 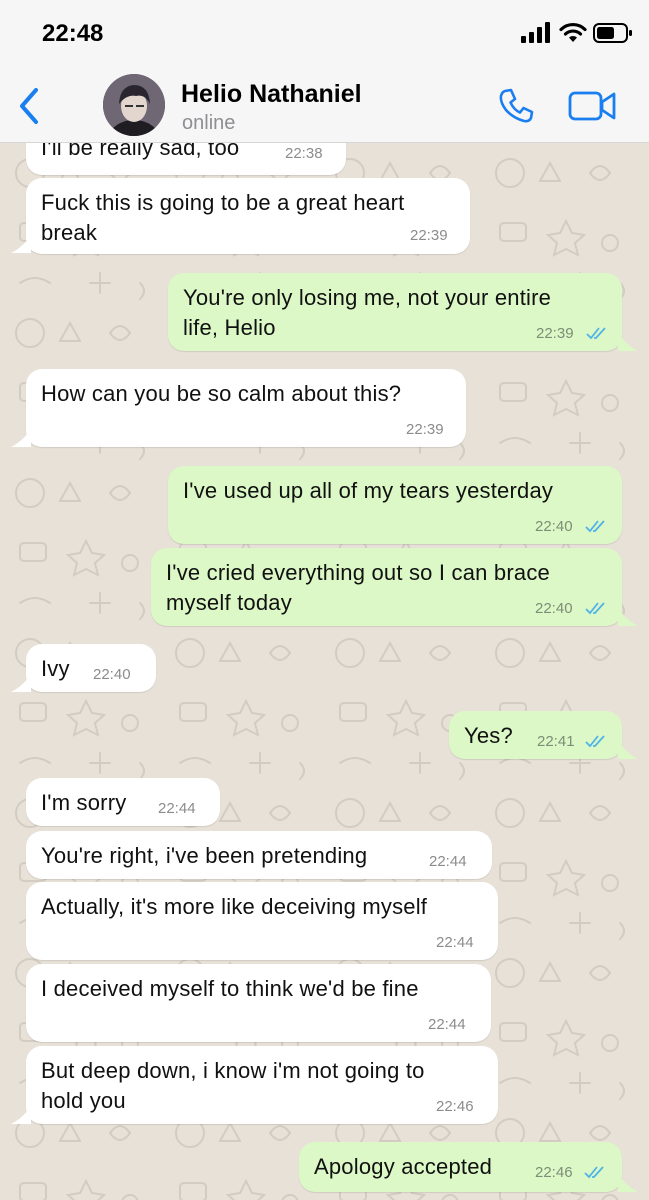 I want to click on video-call-button, so click(x=593, y=106).